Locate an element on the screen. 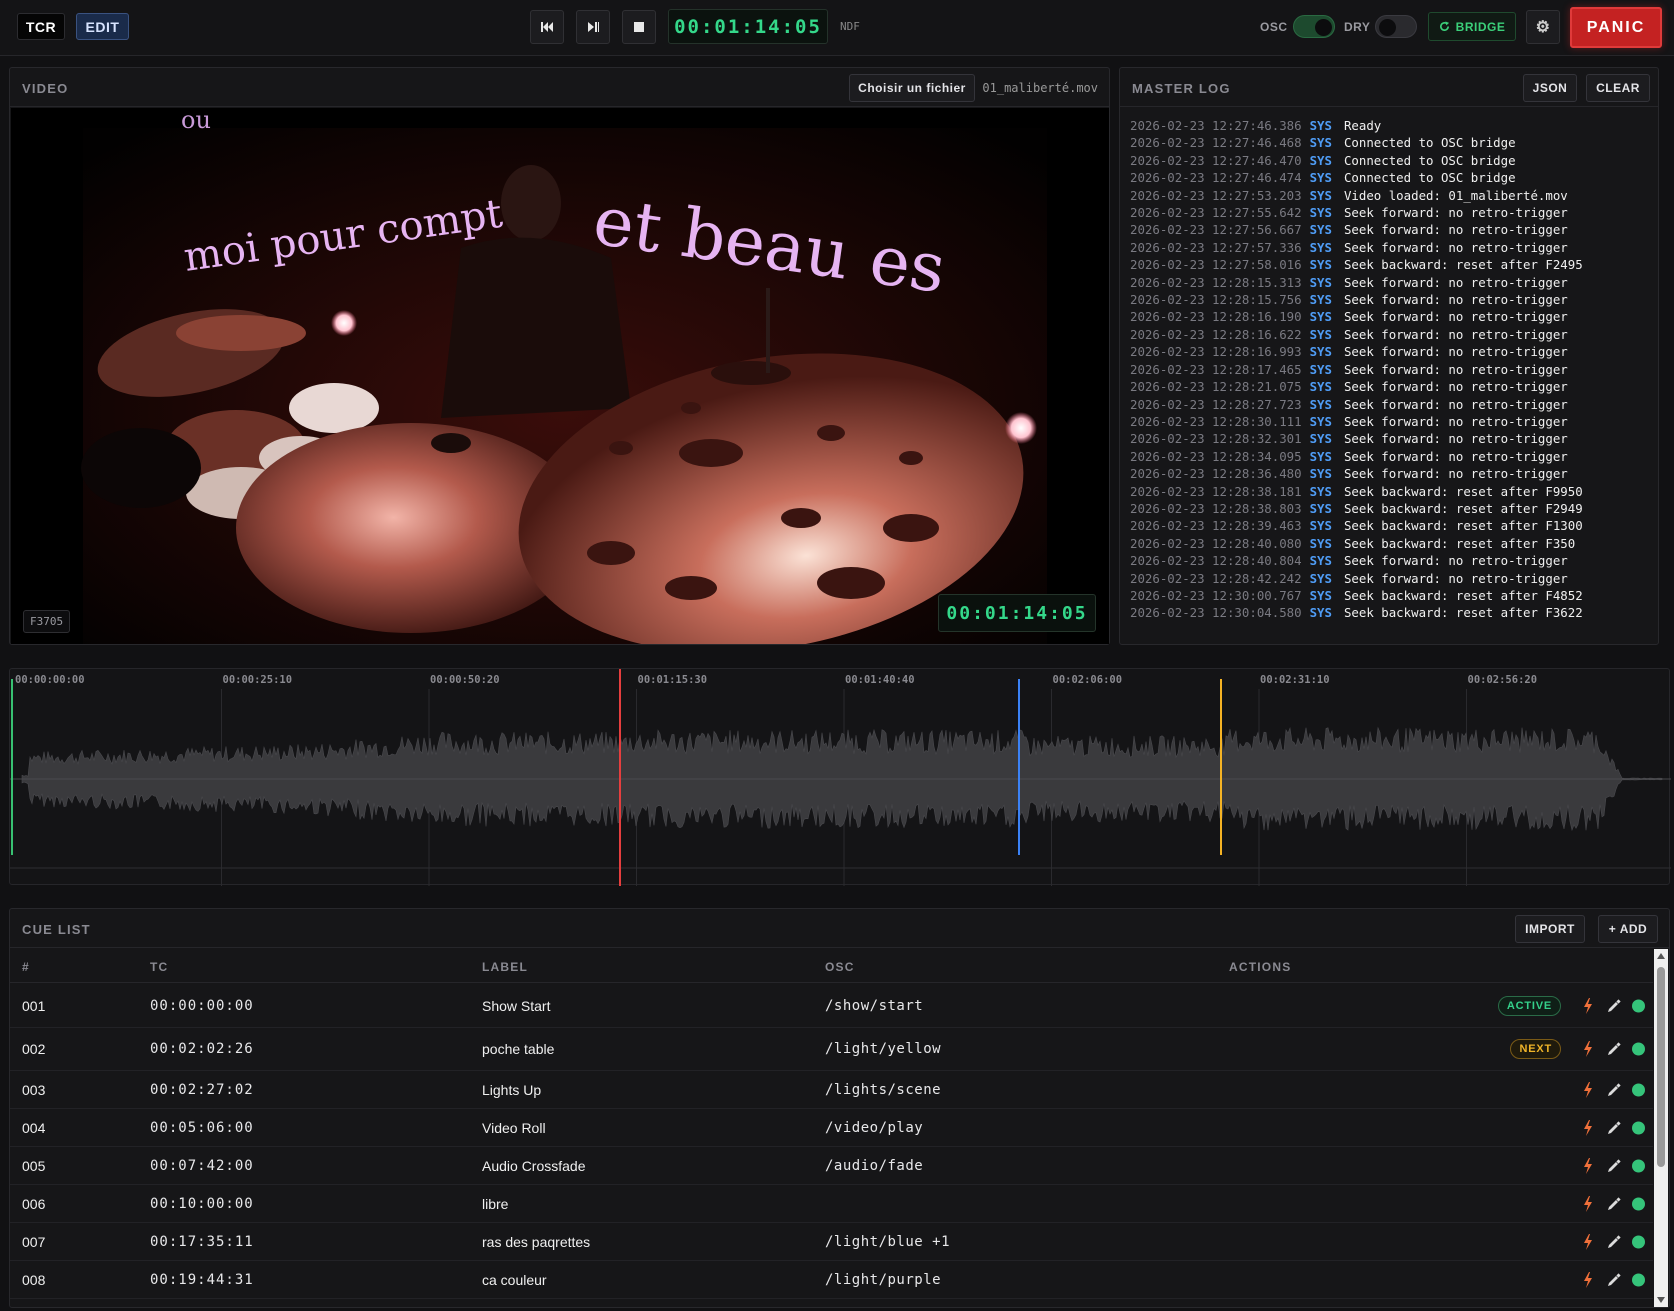  cue-number: 008 is located at coordinates (34, 1279).